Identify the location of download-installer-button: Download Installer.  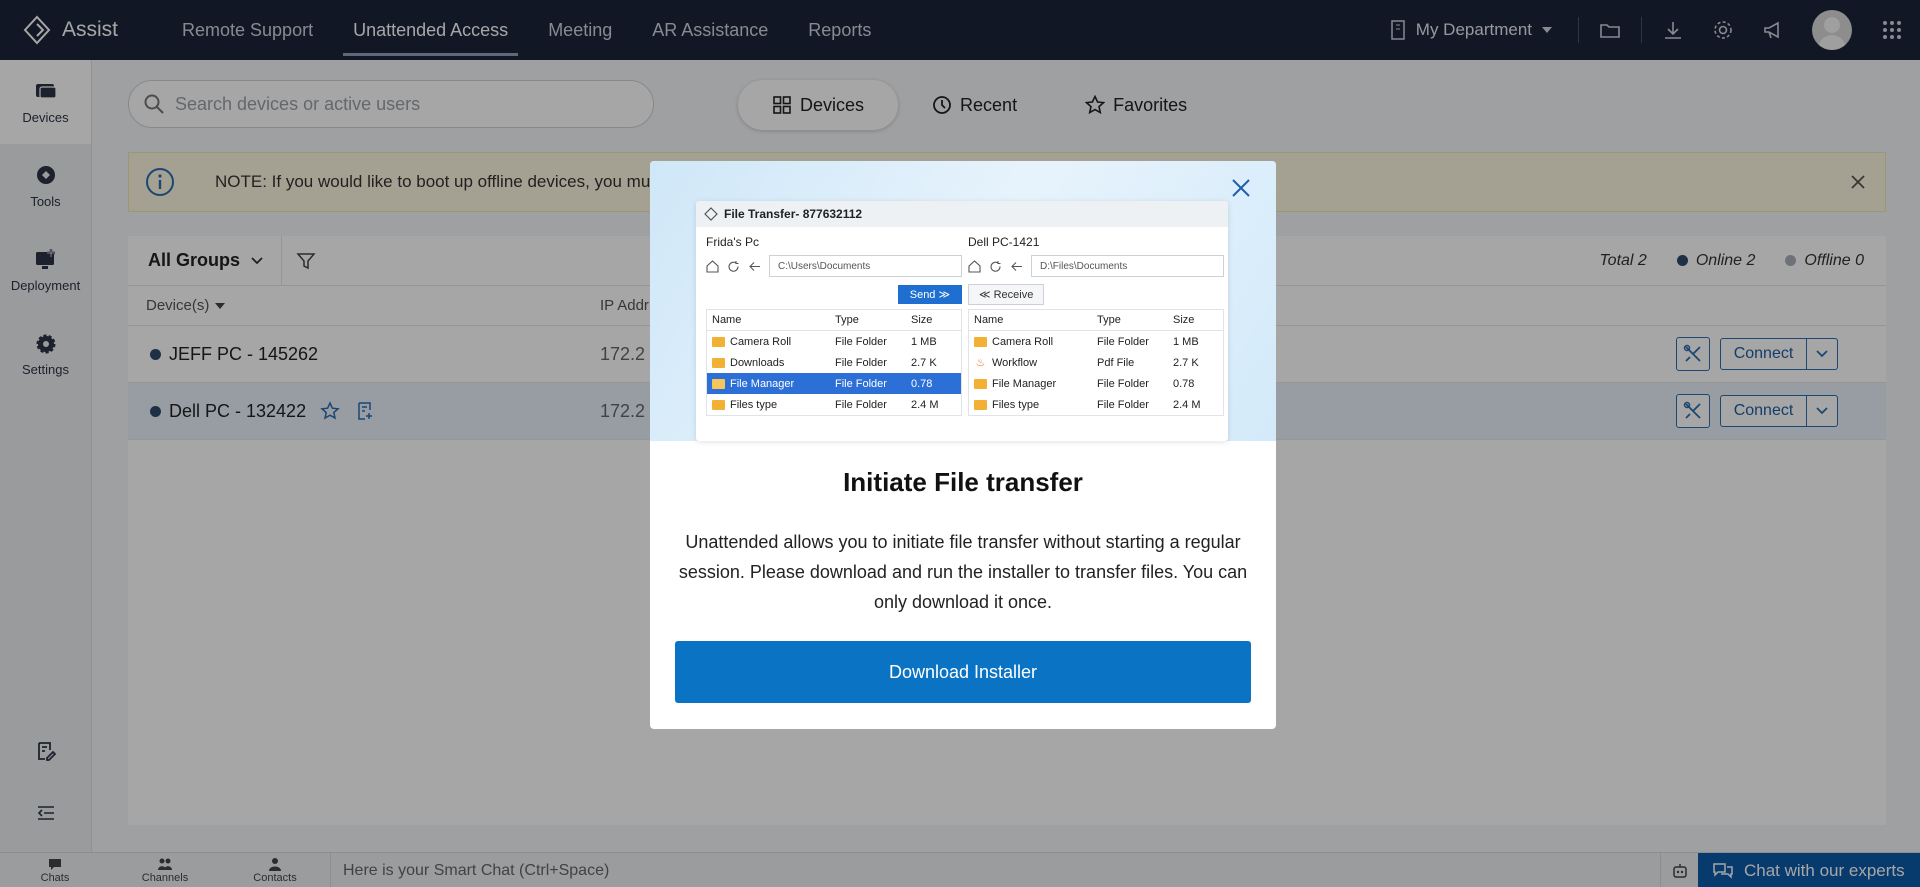
(963, 672).